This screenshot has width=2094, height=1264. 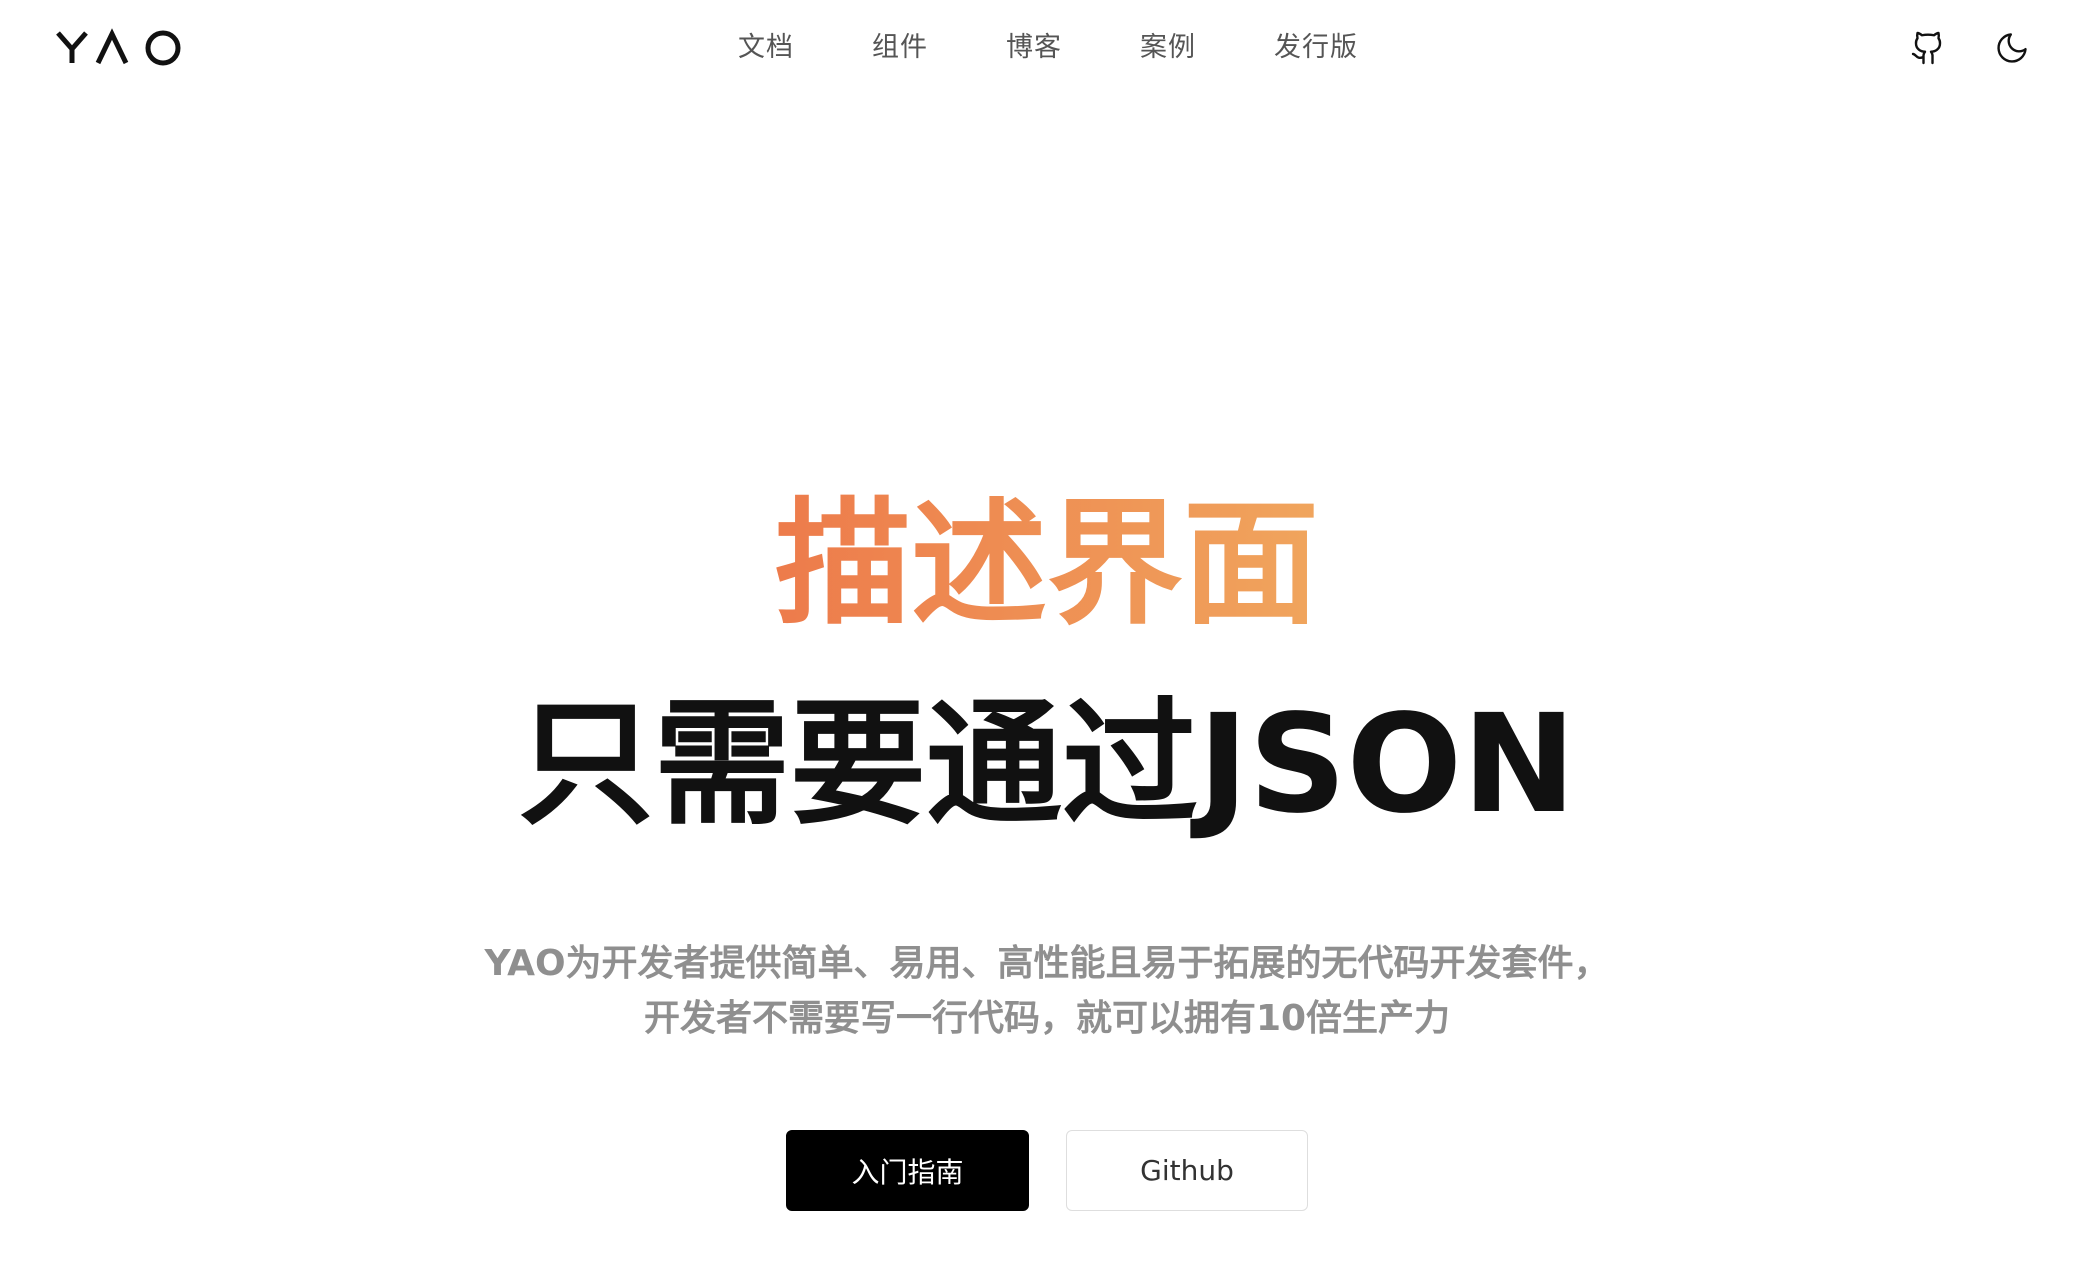 I want to click on github-button: Github, so click(x=1187, y=1170).